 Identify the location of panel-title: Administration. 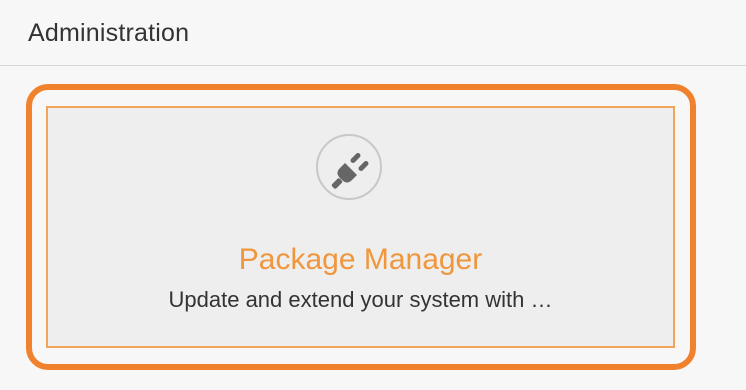
(109, 33).